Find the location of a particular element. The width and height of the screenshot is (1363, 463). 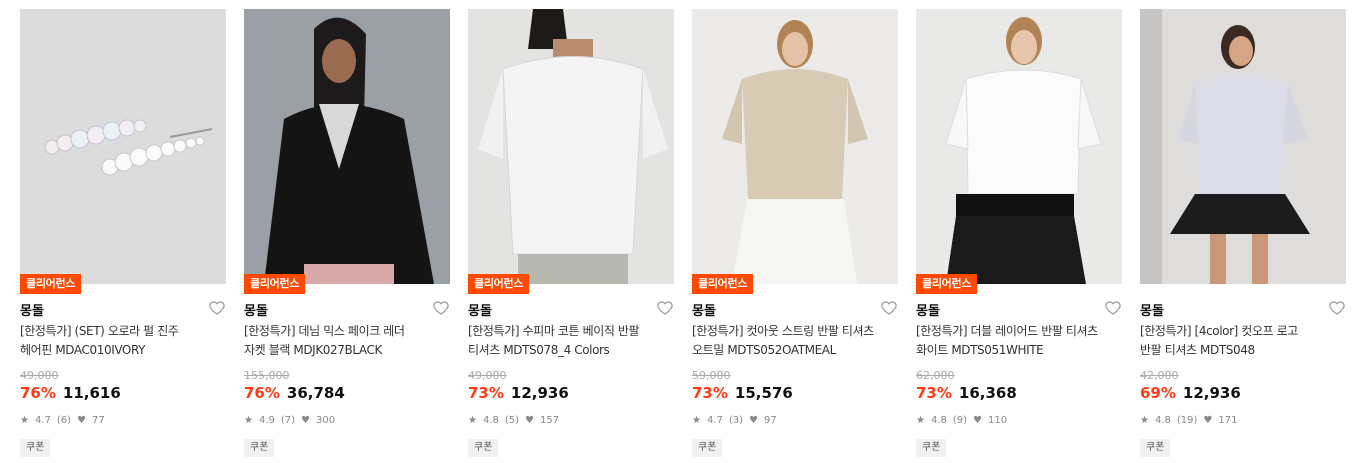

rating-row: ★ 4.8 (19) ♥ 171 is located at coordinates (1191, 420).